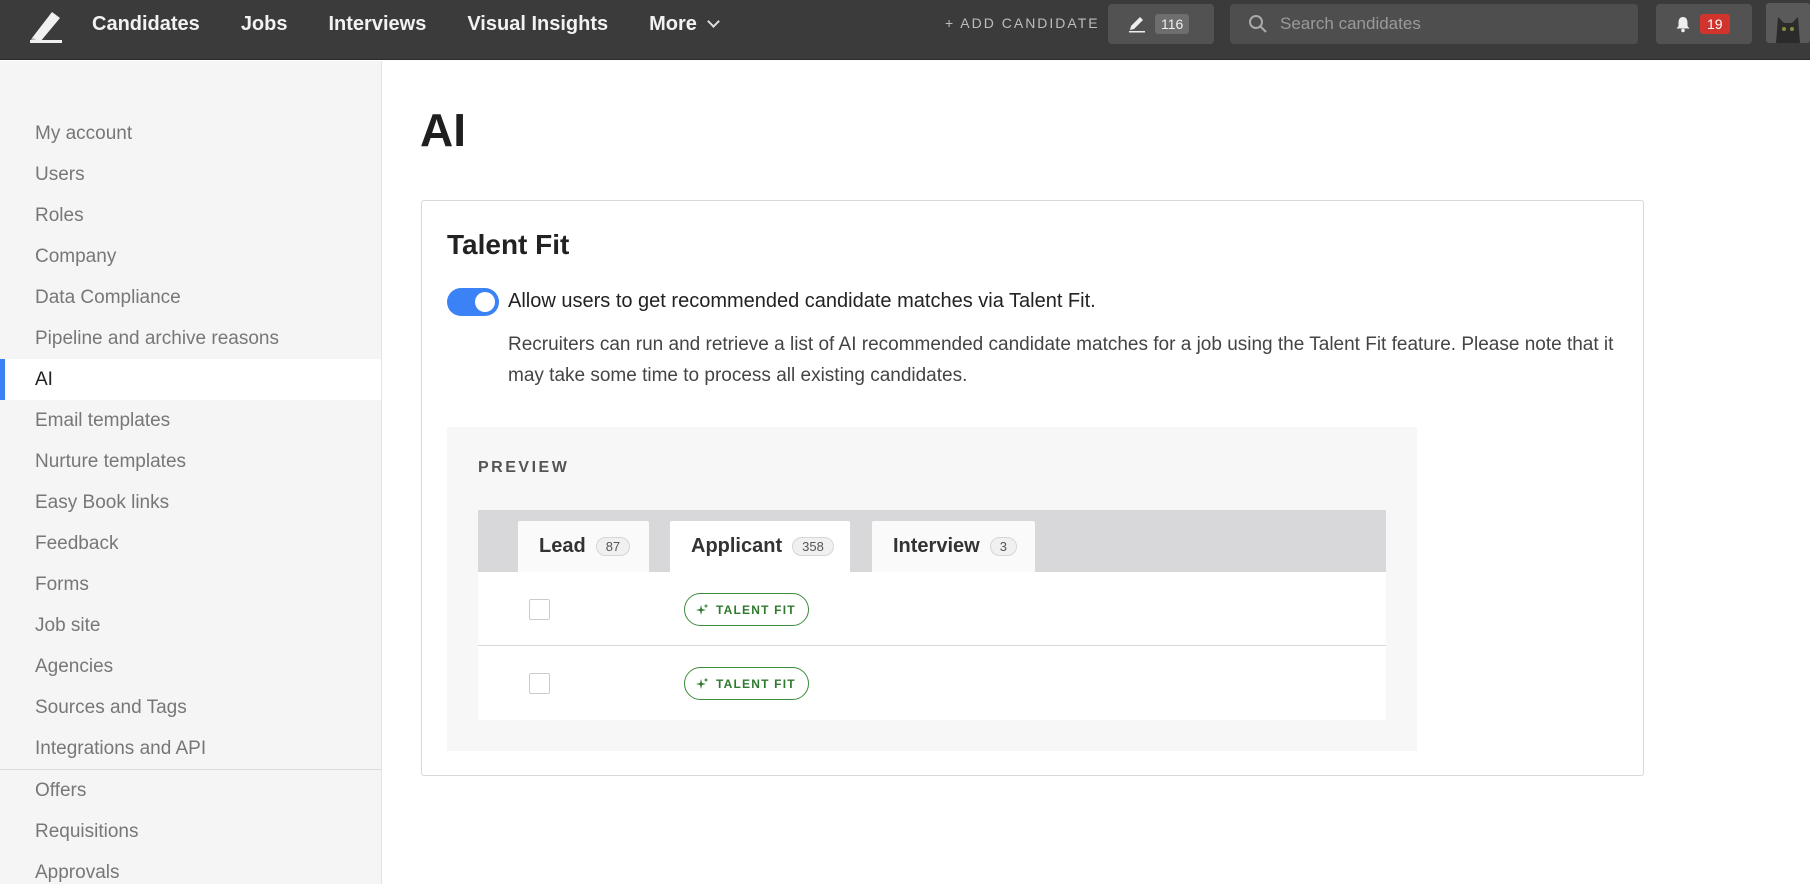  I want to click on candidate-rows: TALENT FIT TALENT FIT, so click(932, 646).